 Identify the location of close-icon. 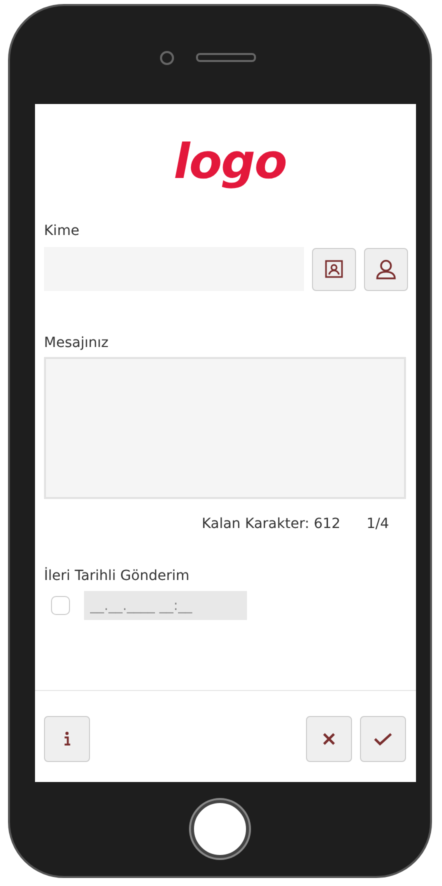
(329, 739).